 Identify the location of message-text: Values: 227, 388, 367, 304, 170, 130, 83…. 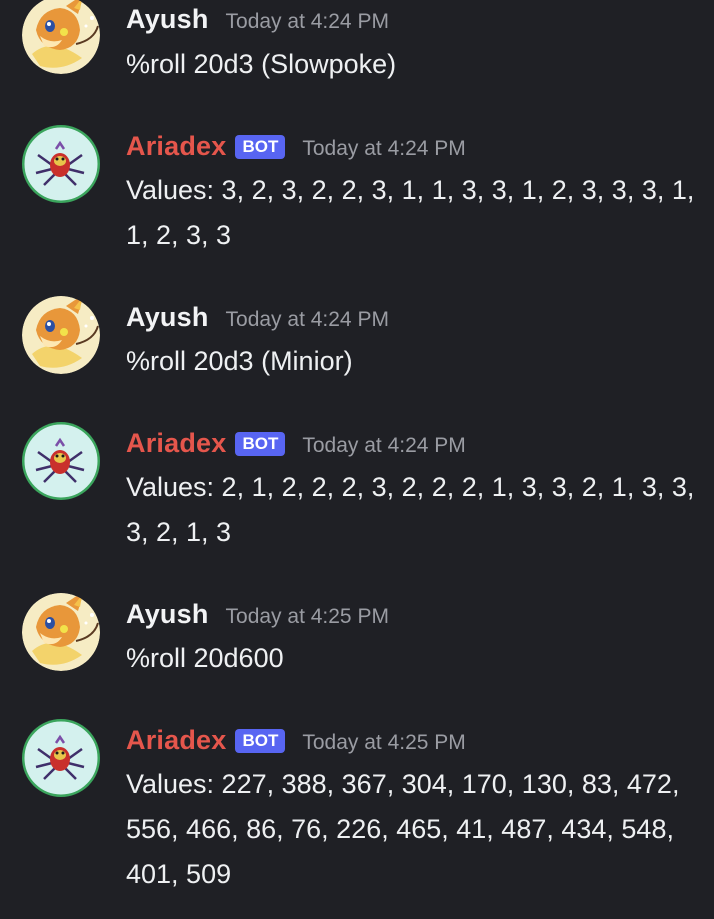
(403, 829).